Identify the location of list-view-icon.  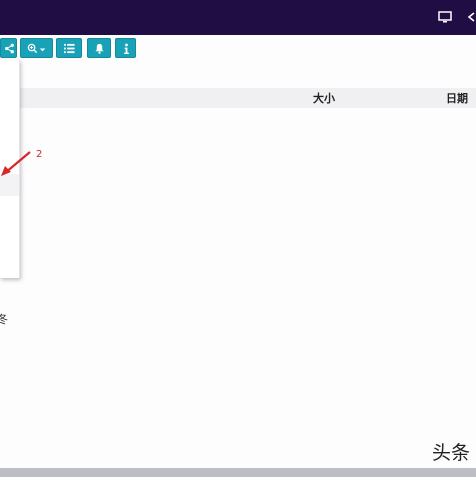
(69, 48).